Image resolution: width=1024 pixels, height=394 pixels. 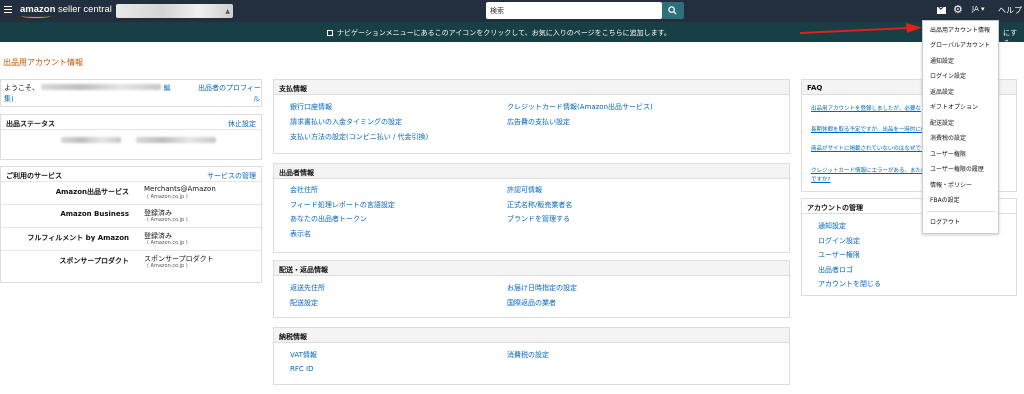 What do you see at coordinates (94, 214) in the screenshot?
I see `service-name: Amazon Business` at bounding box center [94, 214].